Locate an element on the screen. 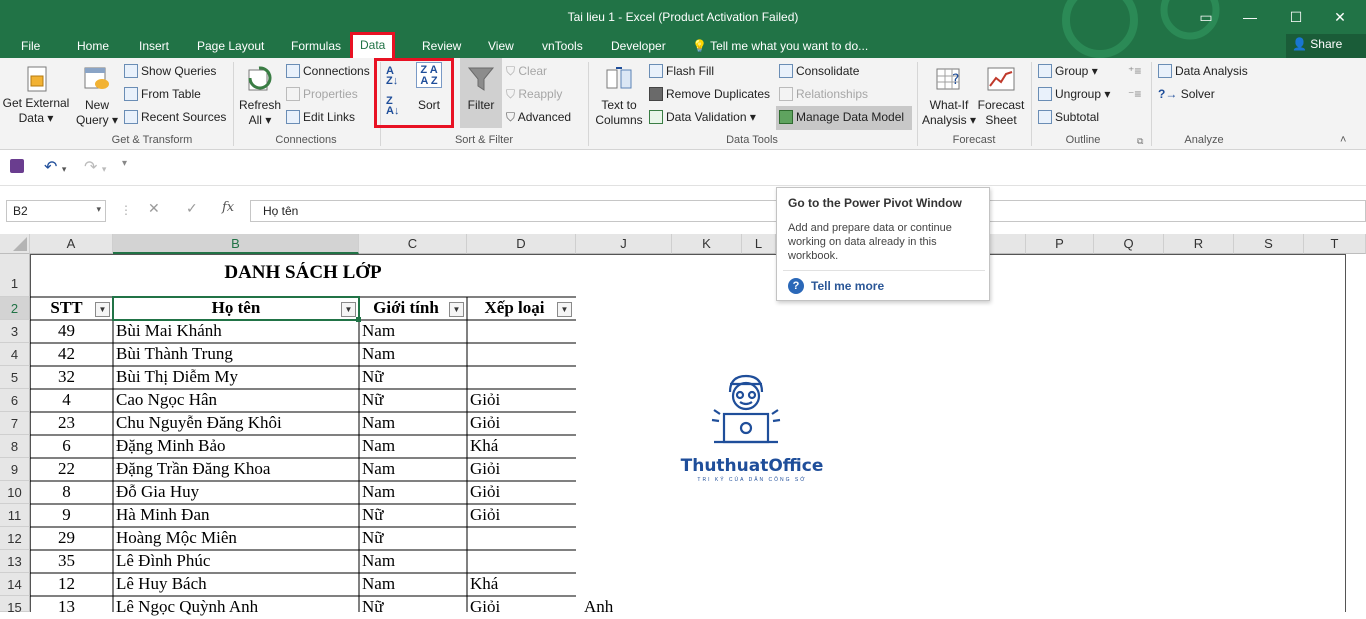 This screenshot has width=1366, height=619. close-button: ✕ is located at coordinates (1340, 17).